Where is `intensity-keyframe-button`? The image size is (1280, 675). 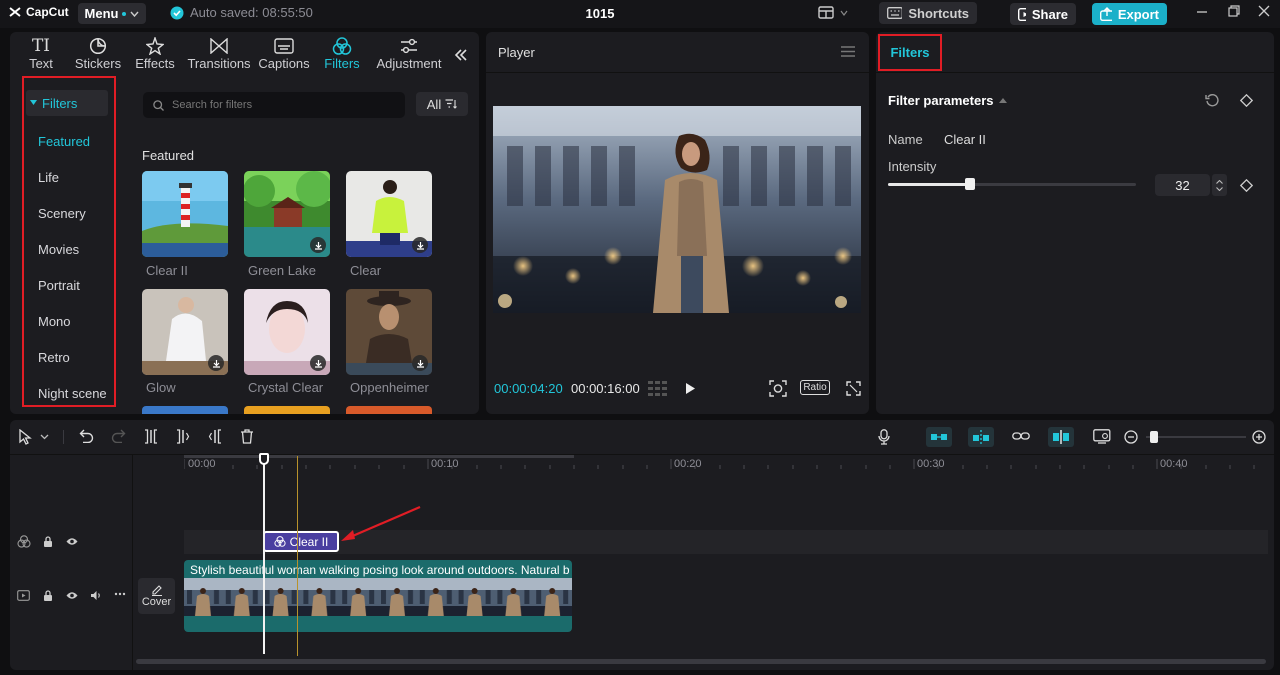 intensity-keyframe-button is located at coordinates (1246, 185).